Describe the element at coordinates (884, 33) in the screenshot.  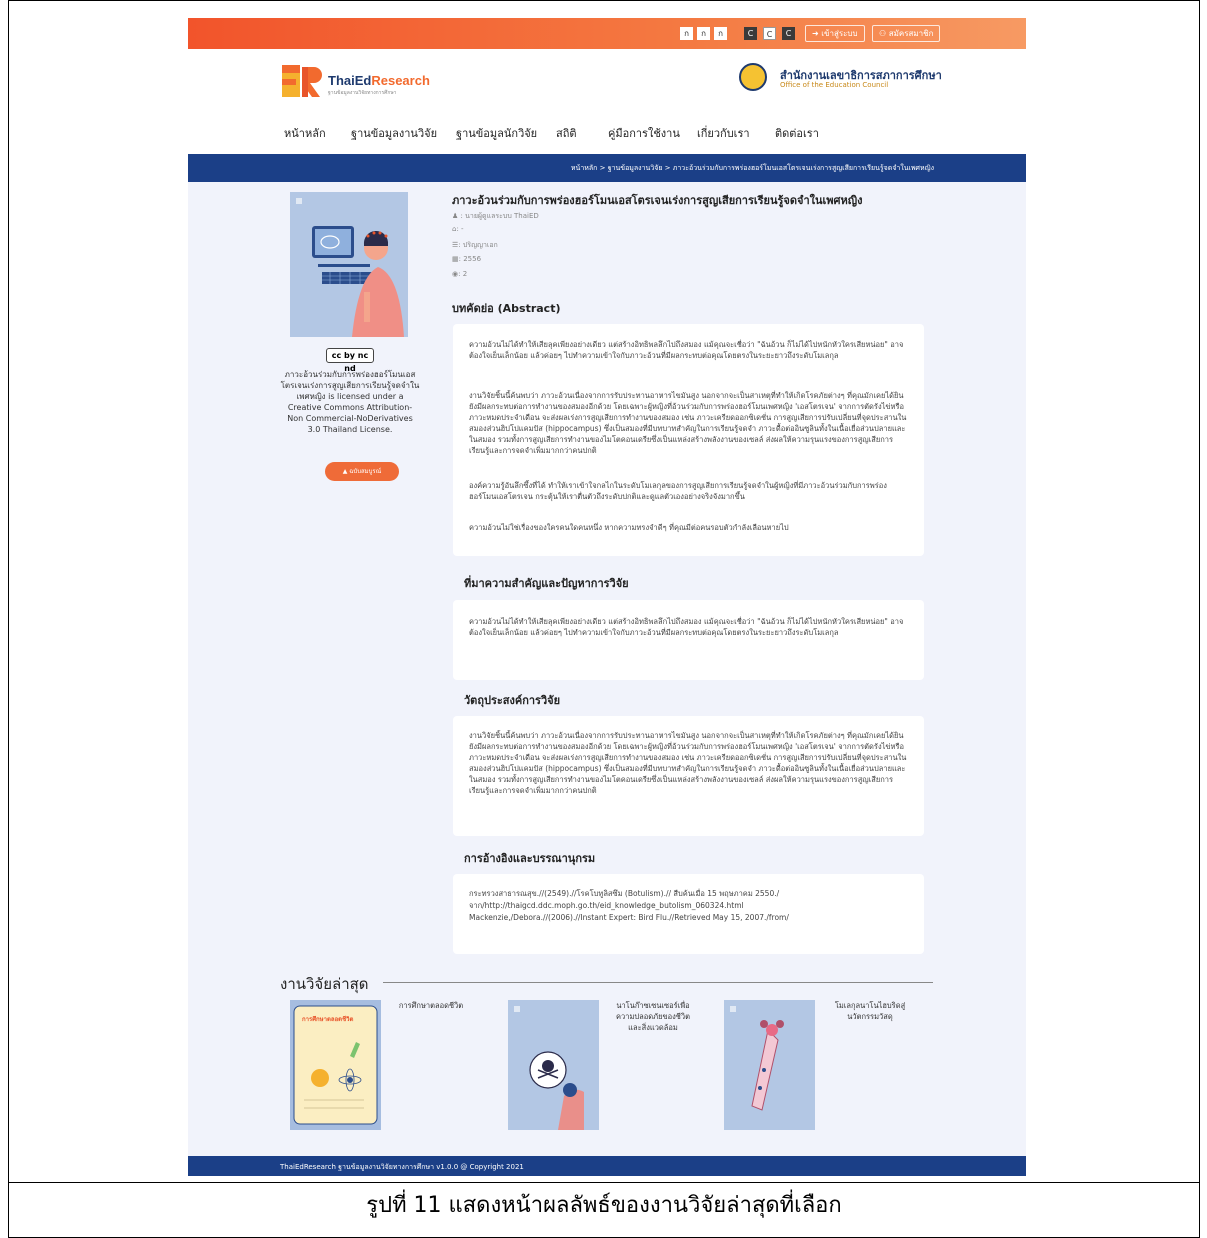
I see `user-icon: ⚇` at that location.